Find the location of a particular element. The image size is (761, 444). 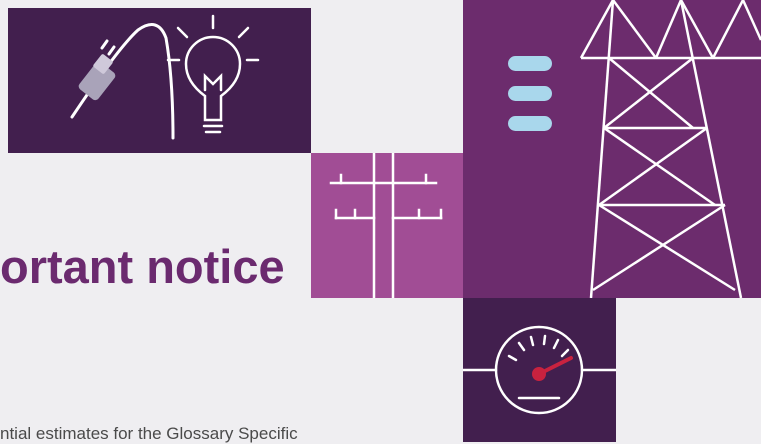

plug-and-bulb-illustration is located at coordinates (165, 77).